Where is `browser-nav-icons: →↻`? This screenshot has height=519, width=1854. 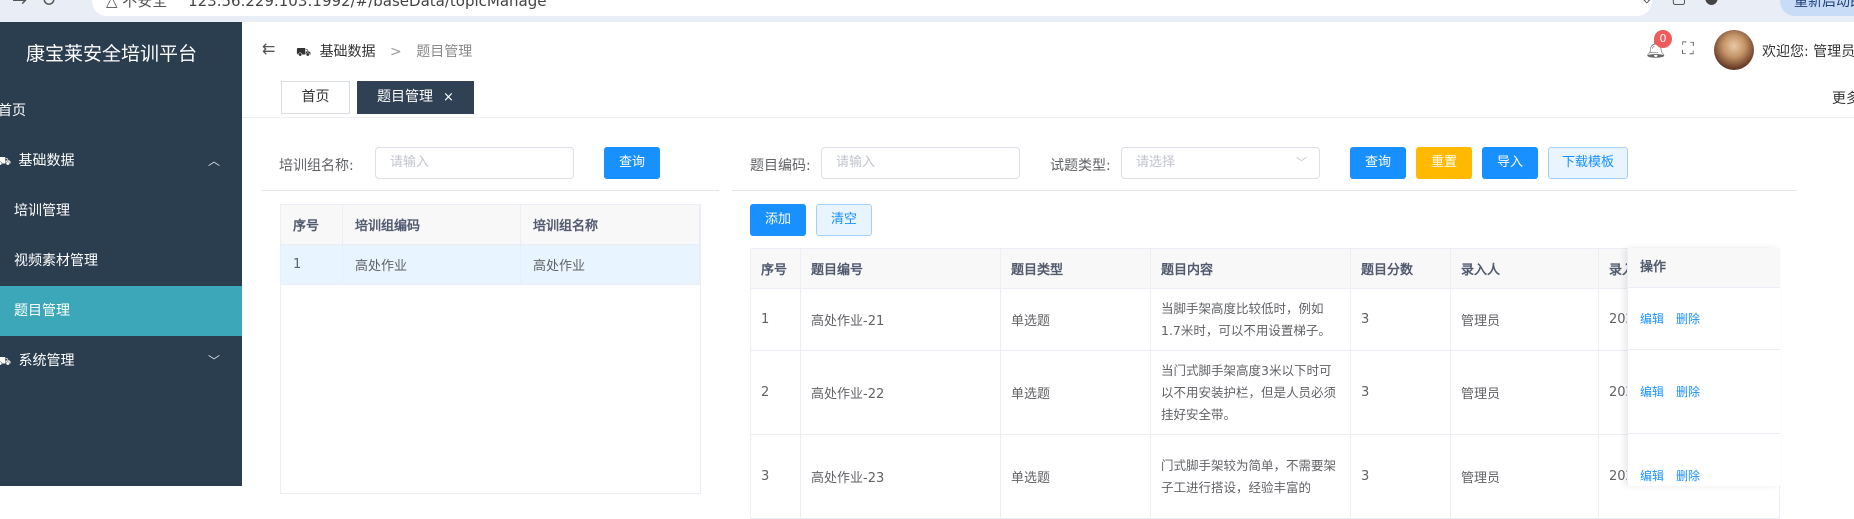
browser-nav-icons: →↻ is located at coordinates (41, 5).